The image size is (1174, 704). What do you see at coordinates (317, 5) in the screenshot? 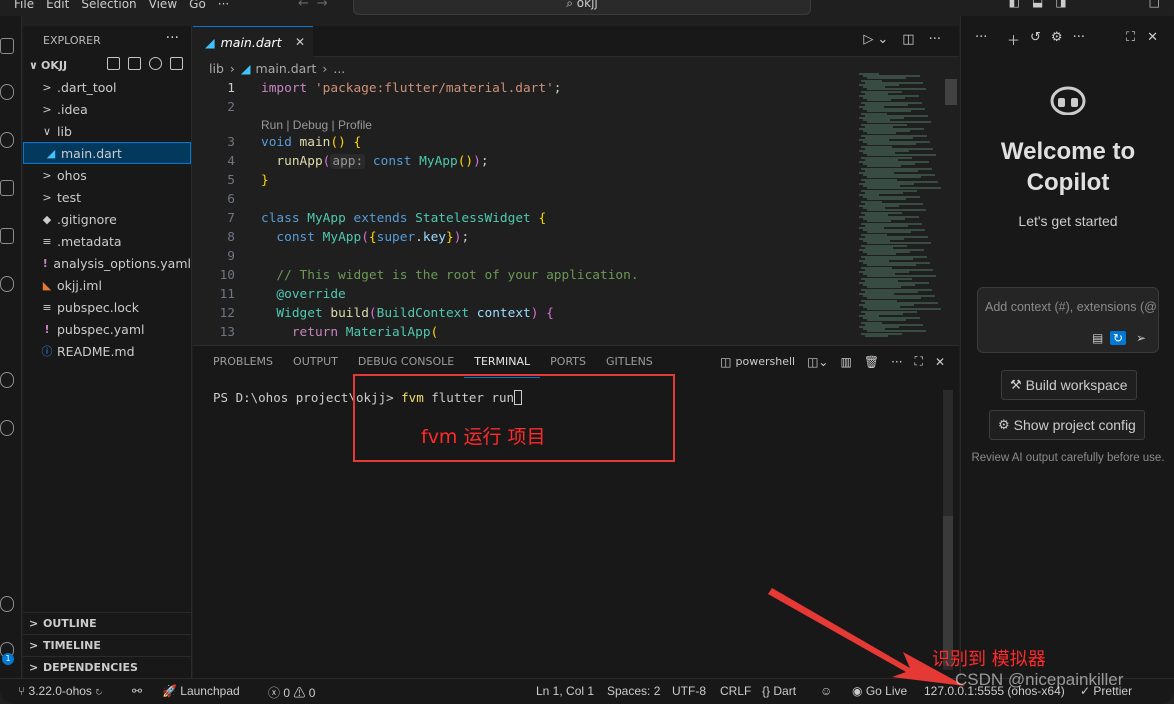
I see `nav-arrows: ←→` at bounding box center [317, 5].